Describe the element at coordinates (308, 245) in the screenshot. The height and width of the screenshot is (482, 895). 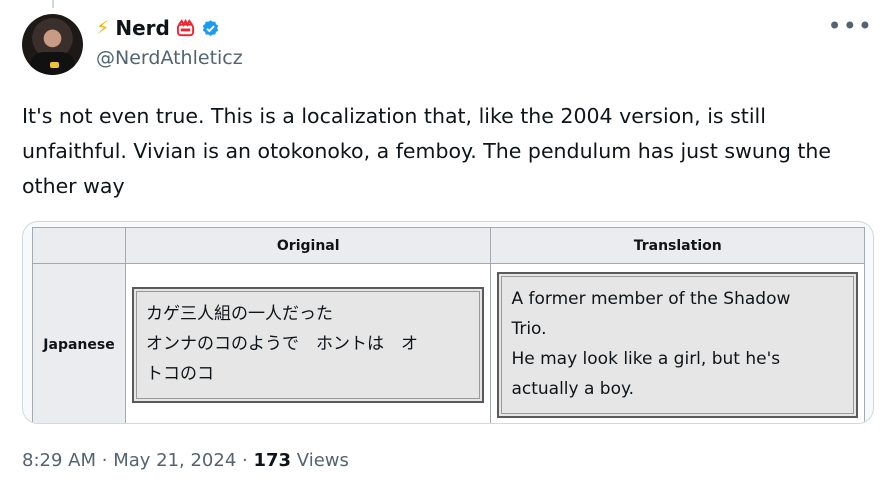
I see `header-original: Original` at that location.